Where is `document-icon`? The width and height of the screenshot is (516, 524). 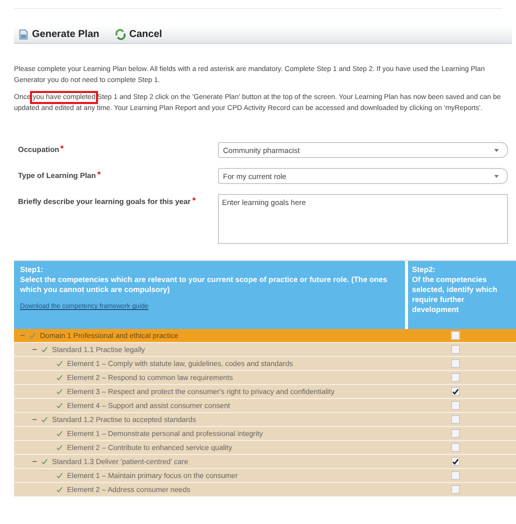 document-icon is located at coordinates (23, 34).